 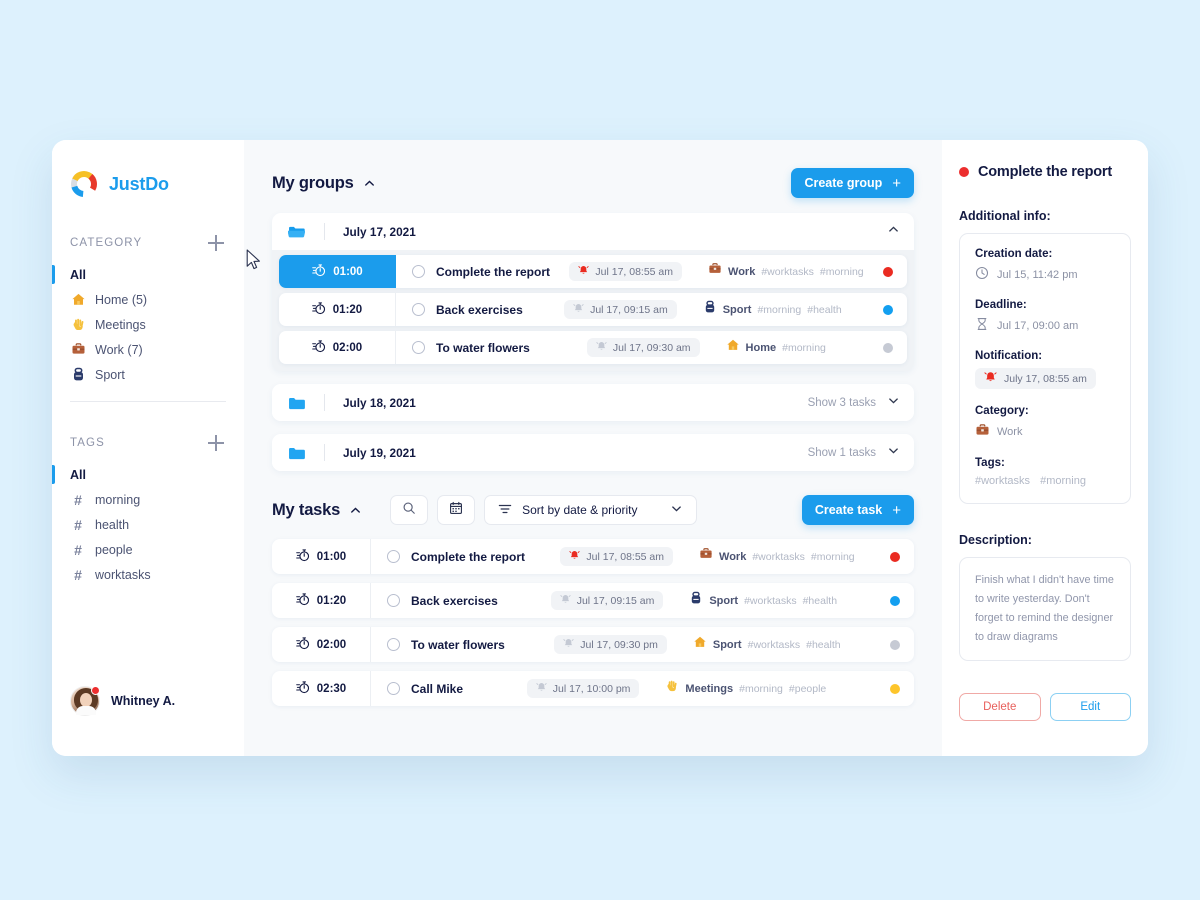 What do you see at coordinates (216, 443) in the screenshot?
I see `add-tag-plus-icon` at bounding box center [216, 443].